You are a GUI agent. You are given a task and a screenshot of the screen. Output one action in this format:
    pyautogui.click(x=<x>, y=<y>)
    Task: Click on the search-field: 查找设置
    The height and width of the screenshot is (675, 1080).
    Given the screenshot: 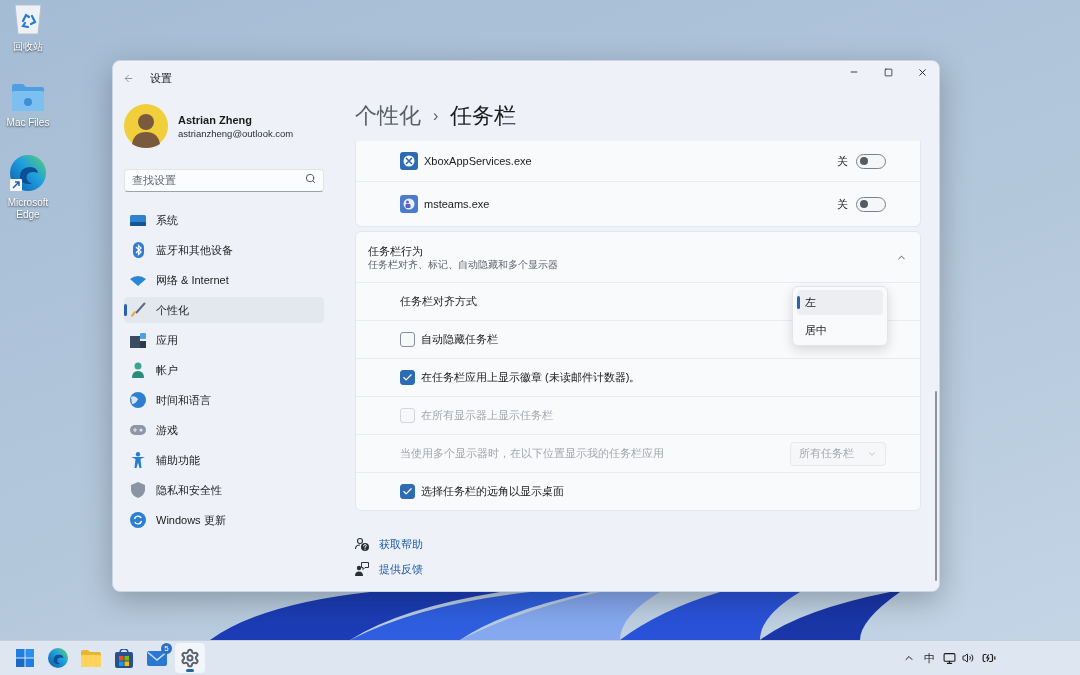 What is the action you would take?
    pyautogui.click(x=224, y=180)
    